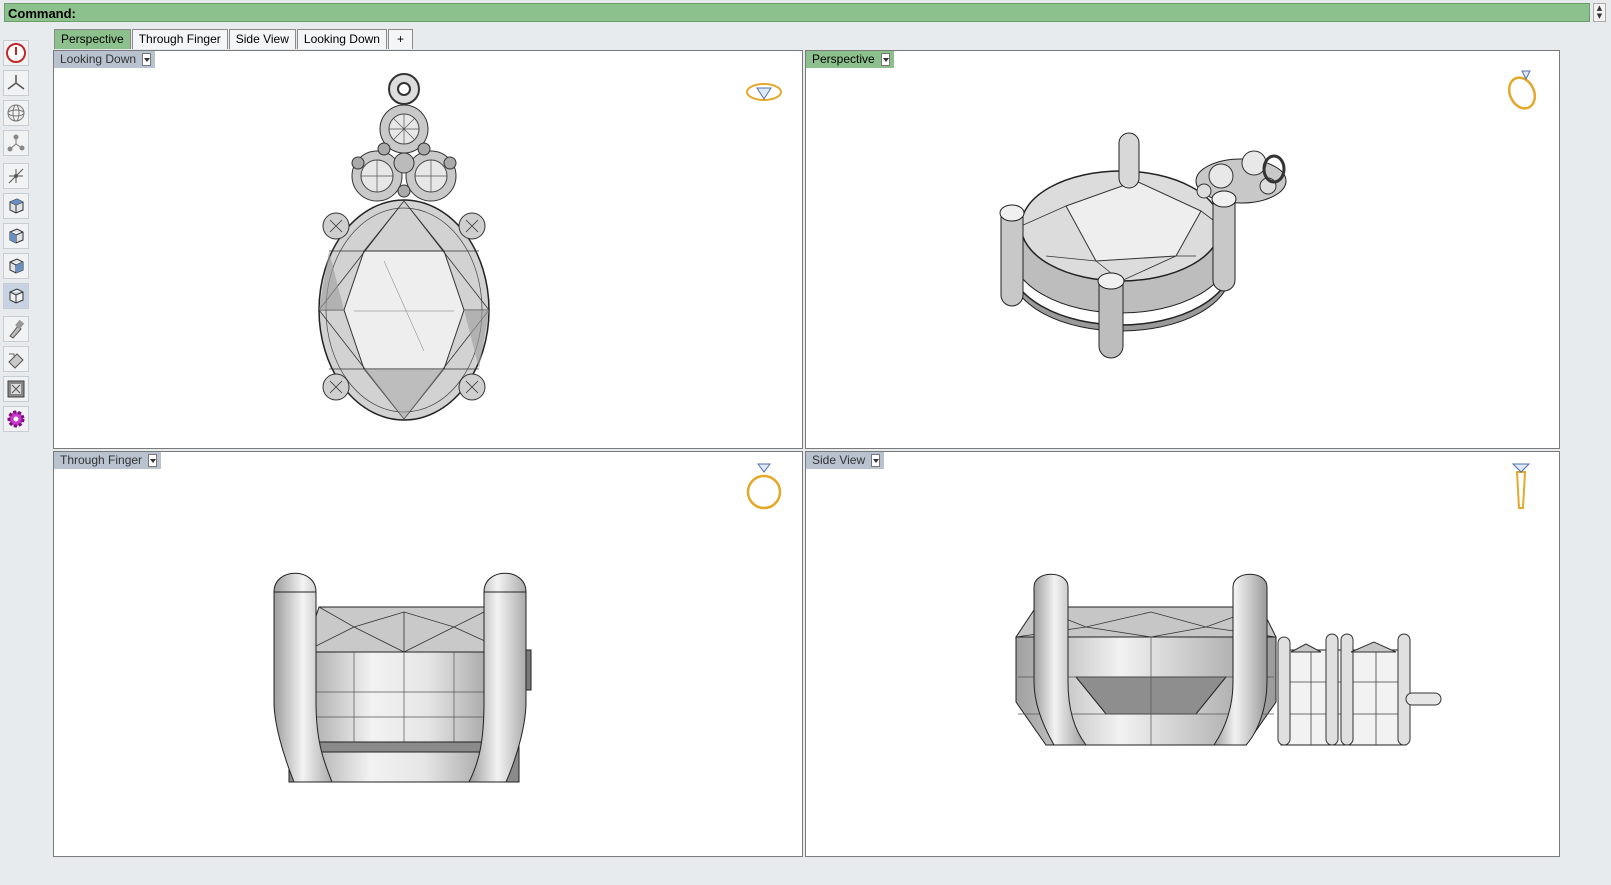 Image resolution: width=1611 pixels, height=885 pixels. Describe the element at coordinates (1522, 90) in the screenshot. I see `ring-perspective-icon` at that location.